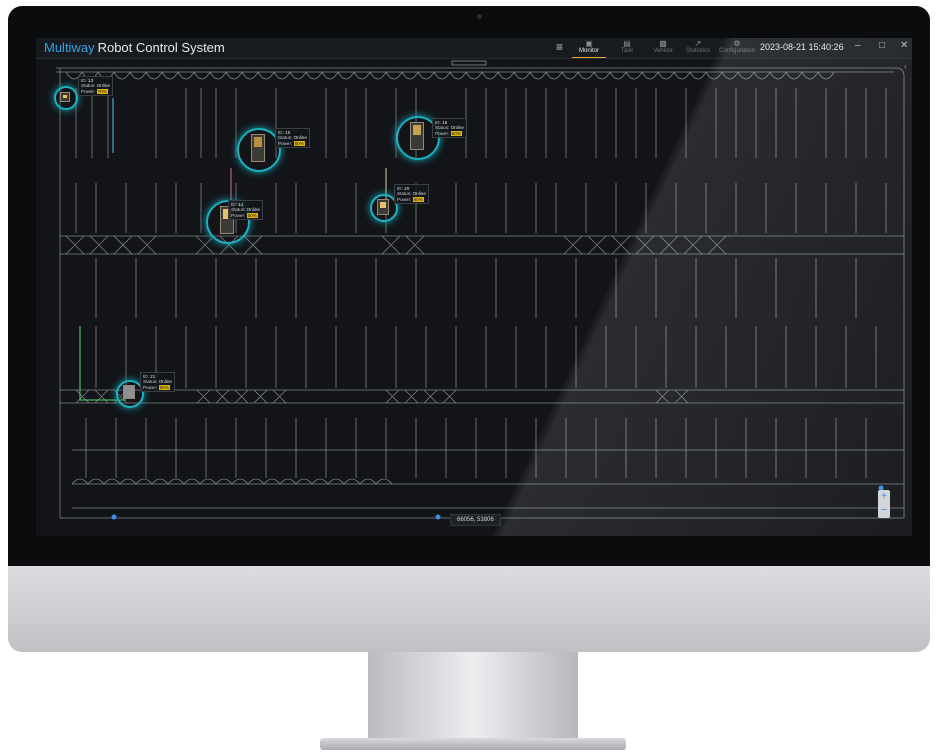  What do you see at coordinates (161, 47) in the screenshot?
I see `app-title-text: Robot Control System` at bounding box center [161, 47].